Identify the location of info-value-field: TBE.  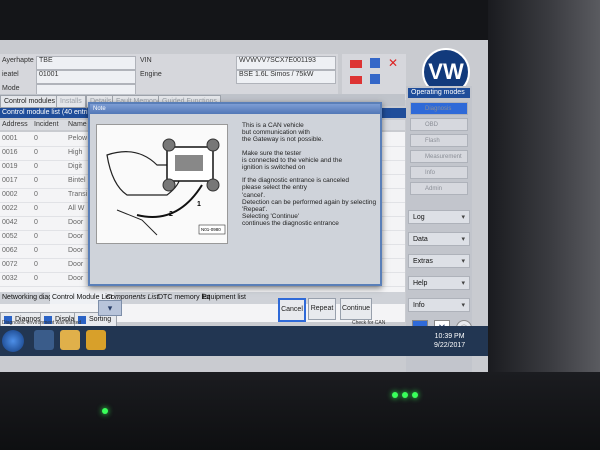
(86, 63).